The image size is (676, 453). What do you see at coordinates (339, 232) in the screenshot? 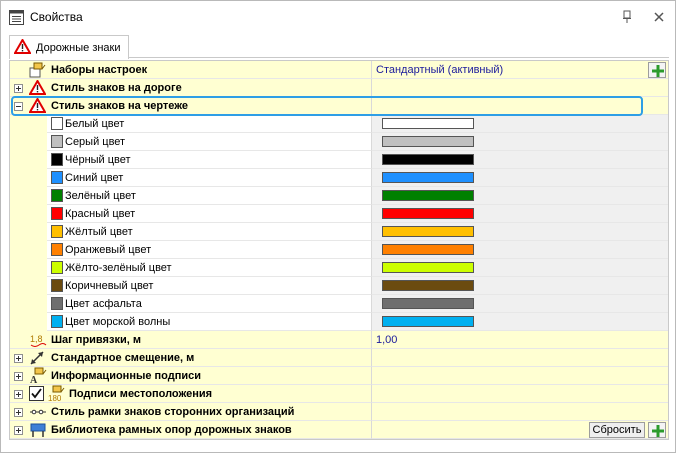
I see `row-color-yellow: Жёлтый цвет` at bounding box center [339, 232].